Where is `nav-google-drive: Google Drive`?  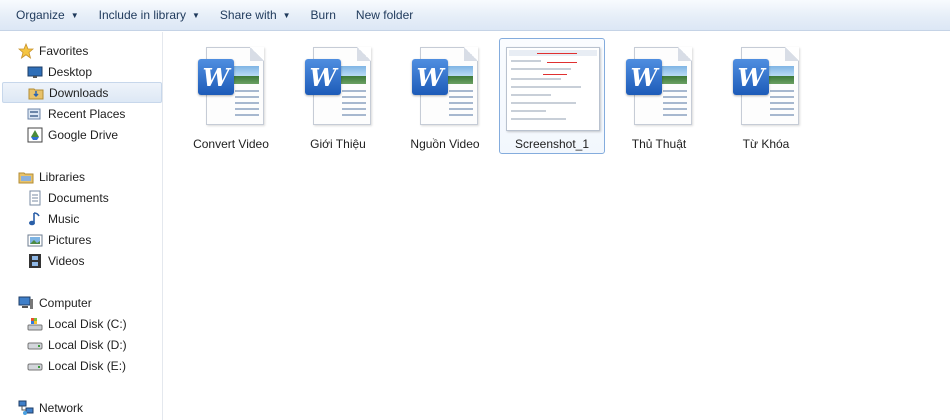
nav-google-drive: Google Drive is located at coordinates (59, 134).